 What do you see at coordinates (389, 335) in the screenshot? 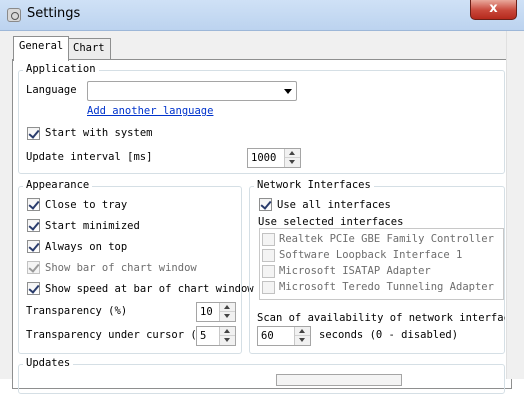
I see `scan-interval-suffix: seconds (0 - disabled)` at bounding box center [389, 335].